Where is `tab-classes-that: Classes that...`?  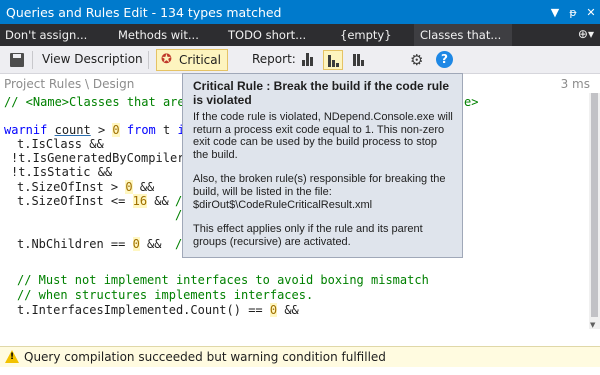
tab-classes-that: Classes that... is located at coordinates (463, 35).